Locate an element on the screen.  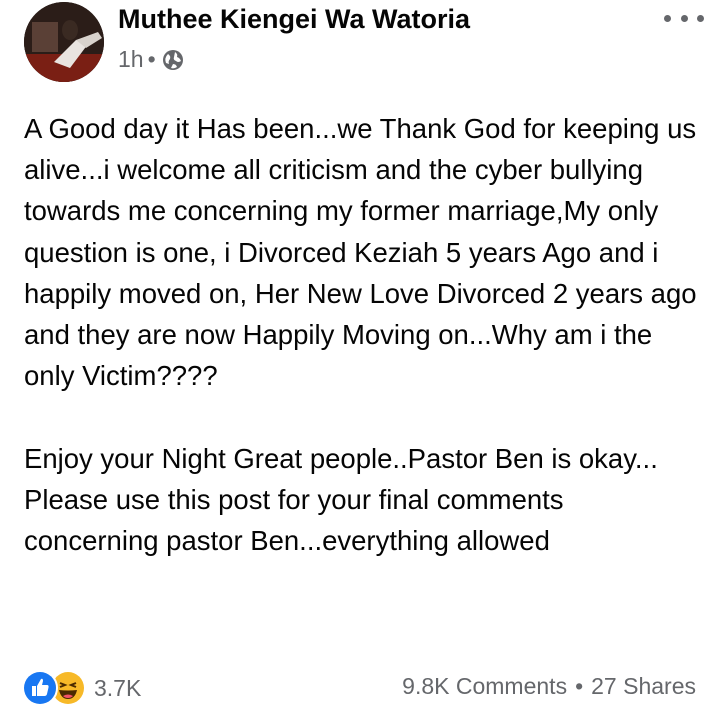
comments-count-link: 9.8K Comments is located at coordinates (484, 686).